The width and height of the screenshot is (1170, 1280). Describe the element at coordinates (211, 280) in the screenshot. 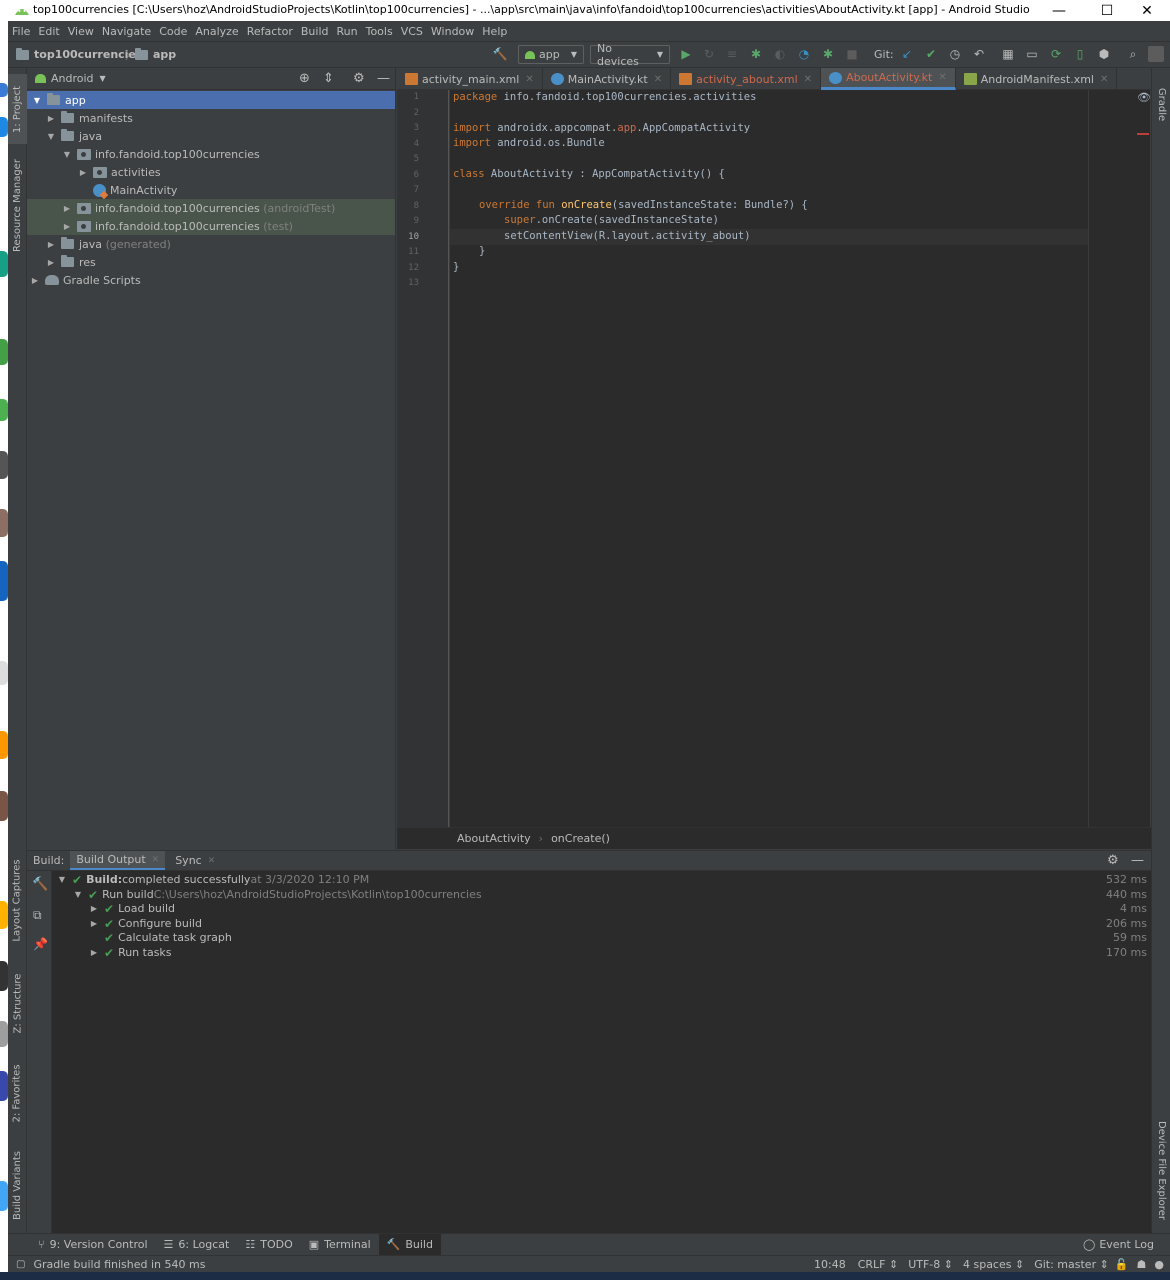

I see `tree-item-gradle-scripts: ▶ Gradle Scripts` at that location.